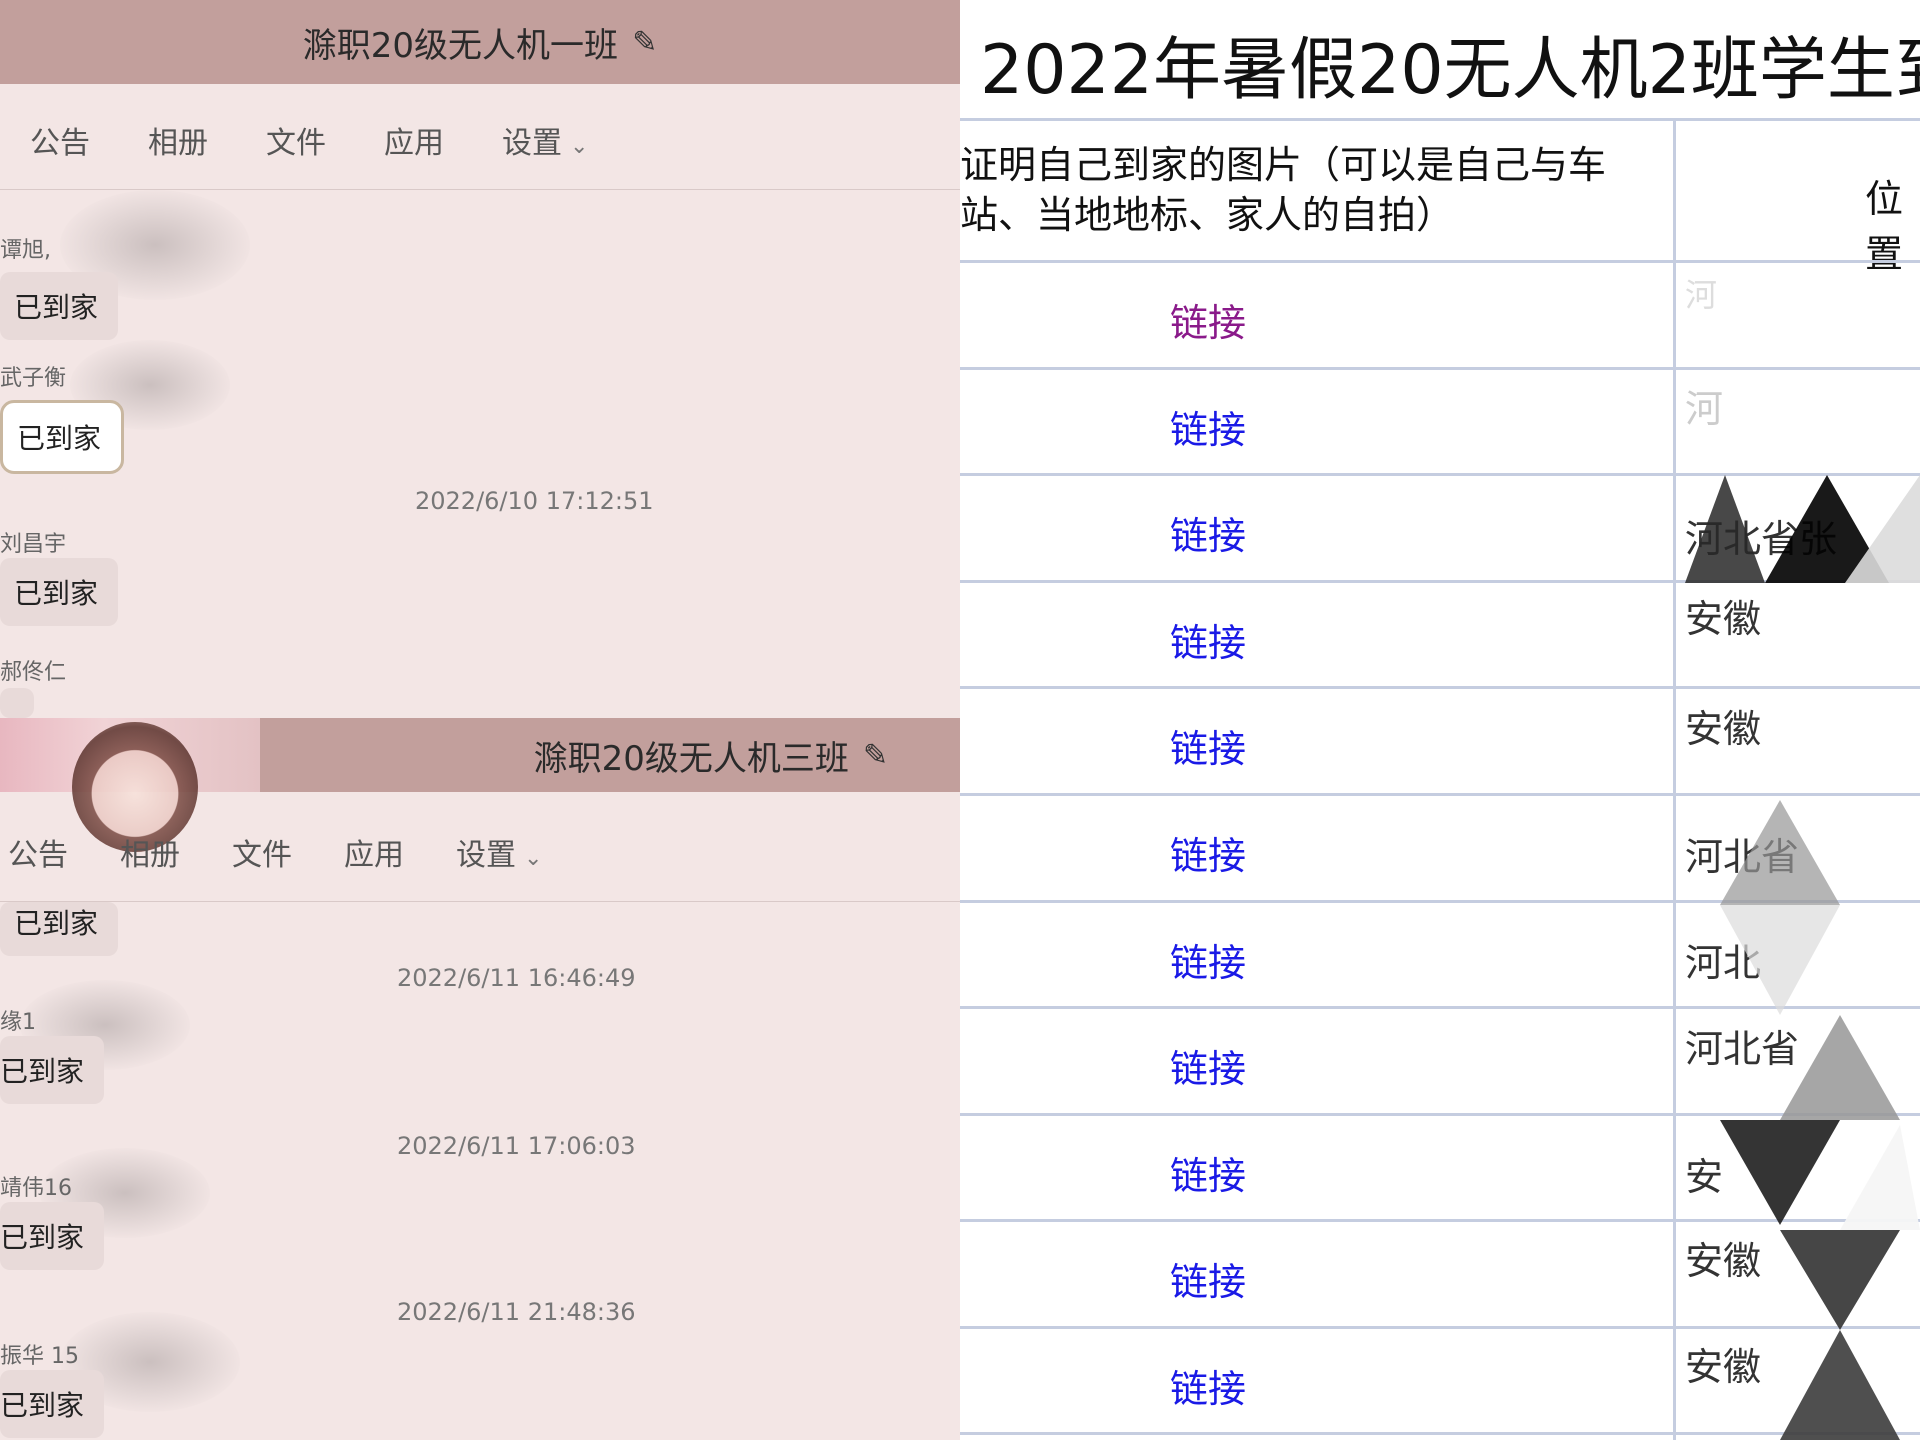  What do you see at coordinates (1310, 190) in the screenshot?
I see `column-header-photo: 证明自己到家的图片（可以是自己与车 站、当地地标、家人的自拍）` at bounding box center [1310, 190].